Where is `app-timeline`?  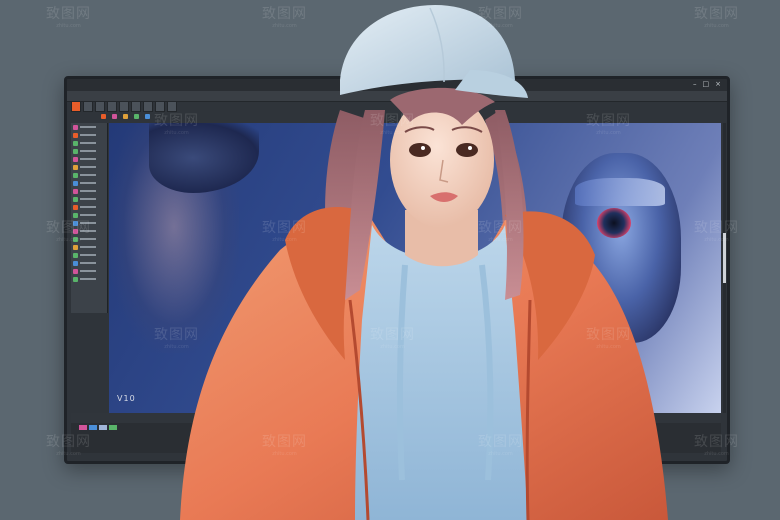 app-timeline is located at coordinates (396, 438).